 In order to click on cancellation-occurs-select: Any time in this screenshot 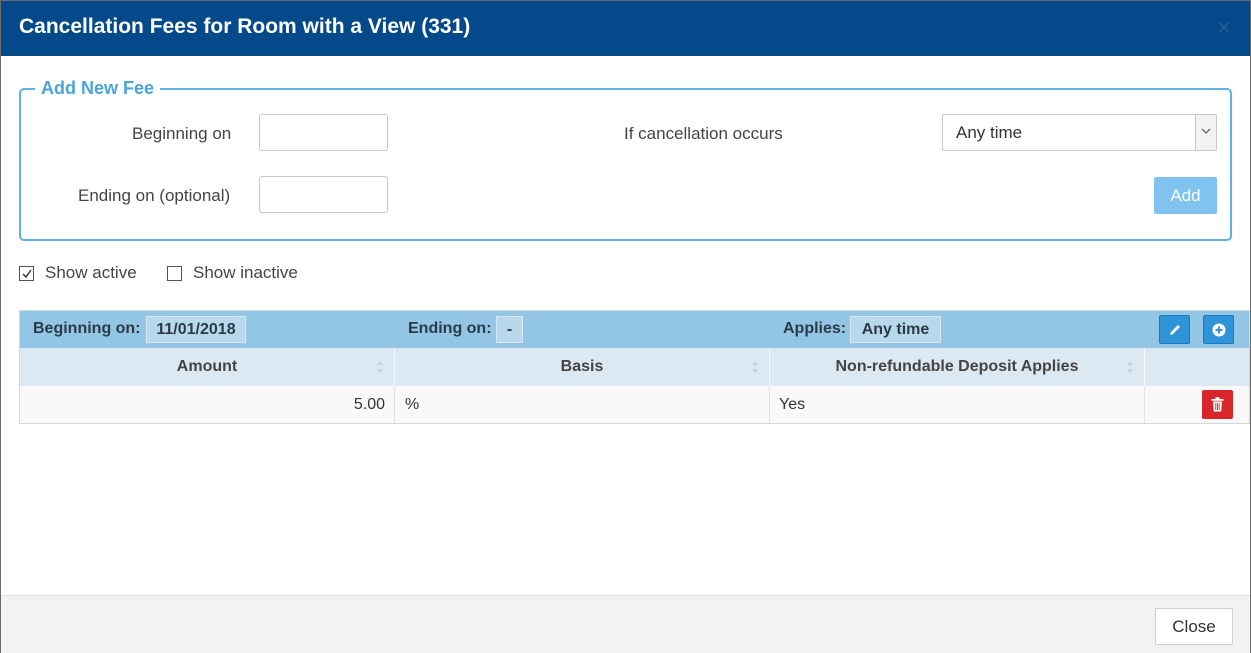, I will do `click(1079, 132)`.